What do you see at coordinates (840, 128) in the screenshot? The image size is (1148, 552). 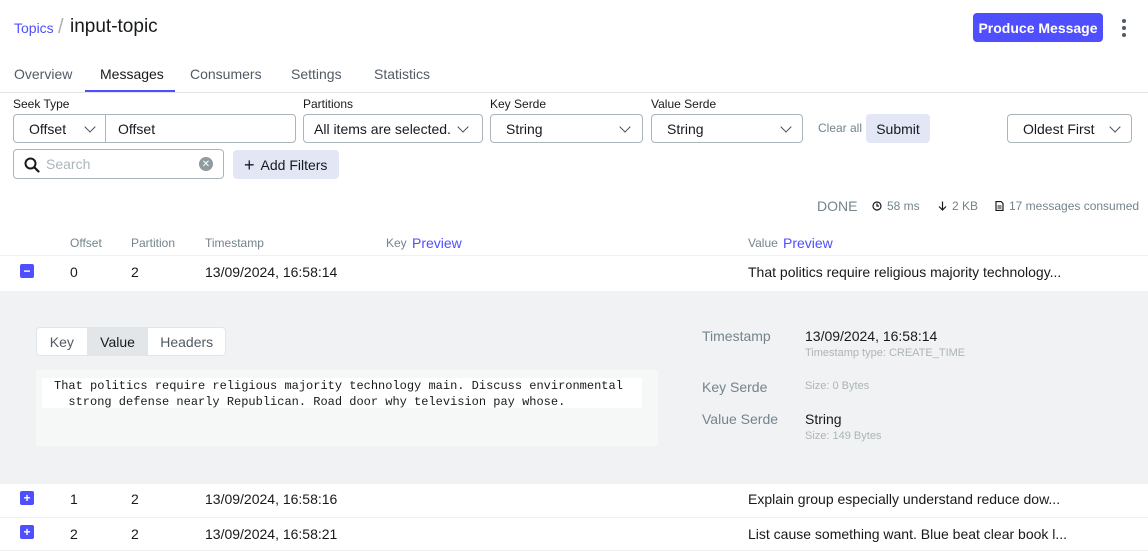 I see `clear-all-button: Clear all` at bounding box center [840, 128].